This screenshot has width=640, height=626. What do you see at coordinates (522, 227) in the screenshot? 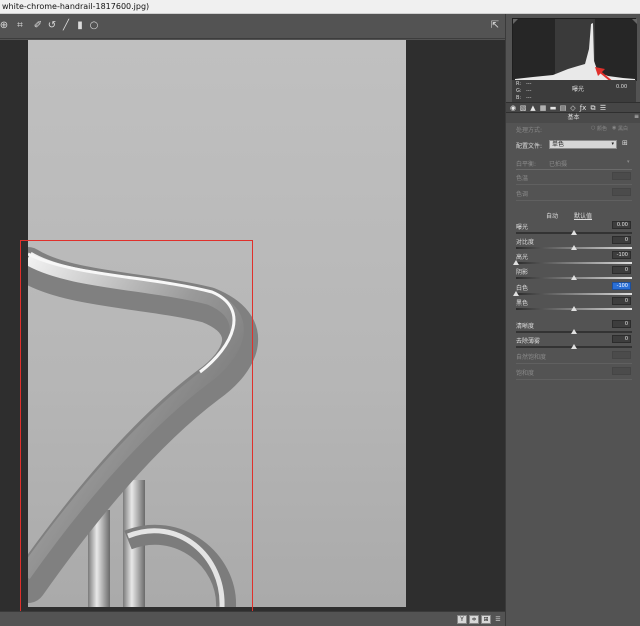
I see `slider-label: 曝光` at bounding box center [522, 227].